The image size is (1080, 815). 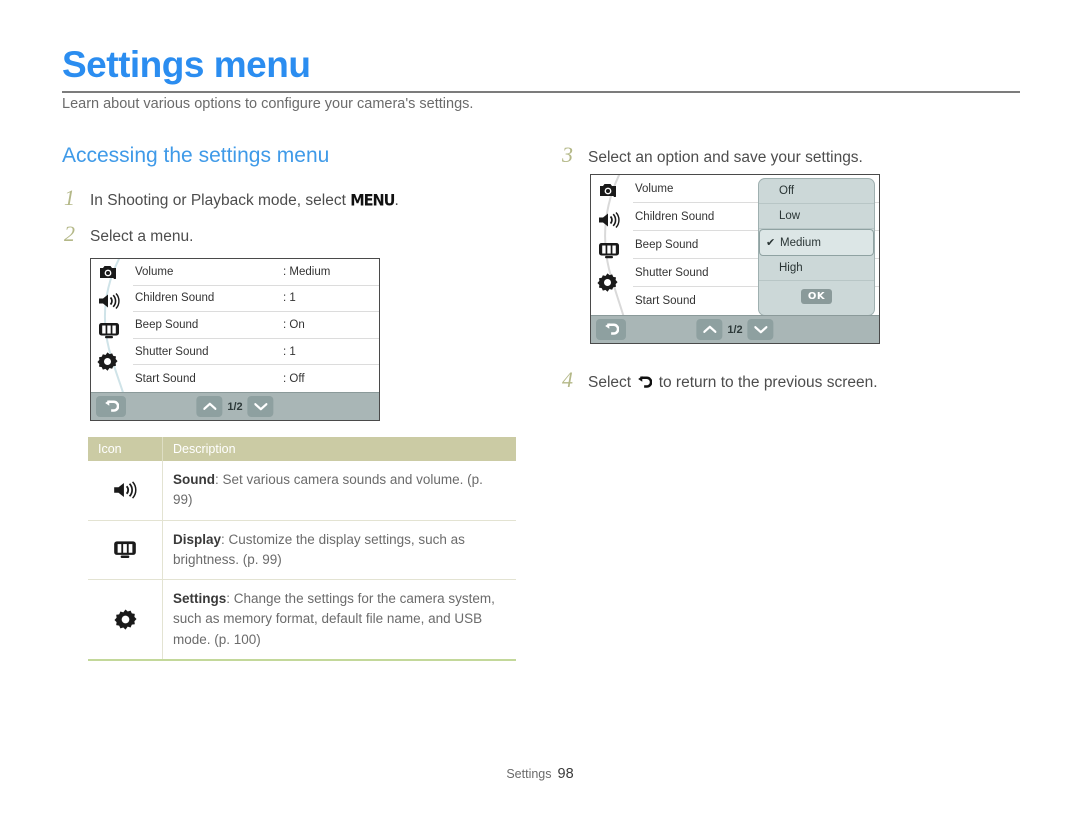 What do you see at coordinates (372, 201) in the screenshot?
I see `menu-button-glyph: MENU` at bounding box center [372, 201].